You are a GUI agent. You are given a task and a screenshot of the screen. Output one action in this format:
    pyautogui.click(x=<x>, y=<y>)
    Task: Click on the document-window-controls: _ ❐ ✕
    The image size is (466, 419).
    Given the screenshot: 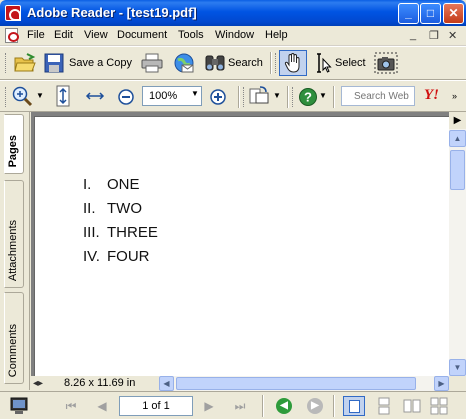 What is the action you would take?
    pyautogui.click(x=436, y=36)
    